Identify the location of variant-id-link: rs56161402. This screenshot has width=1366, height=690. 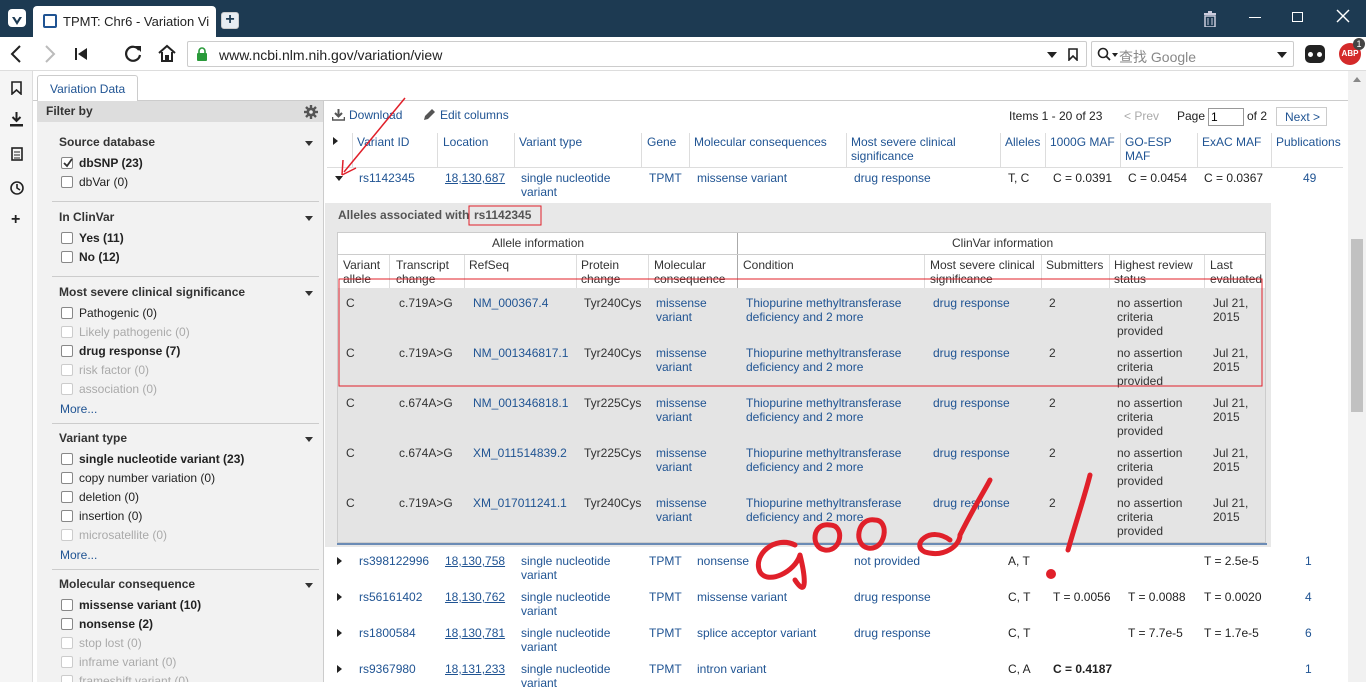
(390, 597).